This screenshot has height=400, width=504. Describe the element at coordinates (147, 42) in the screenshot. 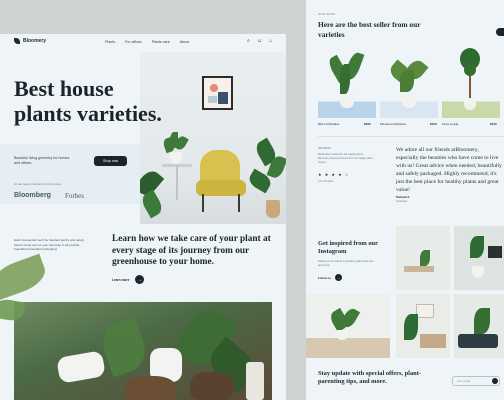

I see `nav-links: Plants For offices Plants care About` at that location.